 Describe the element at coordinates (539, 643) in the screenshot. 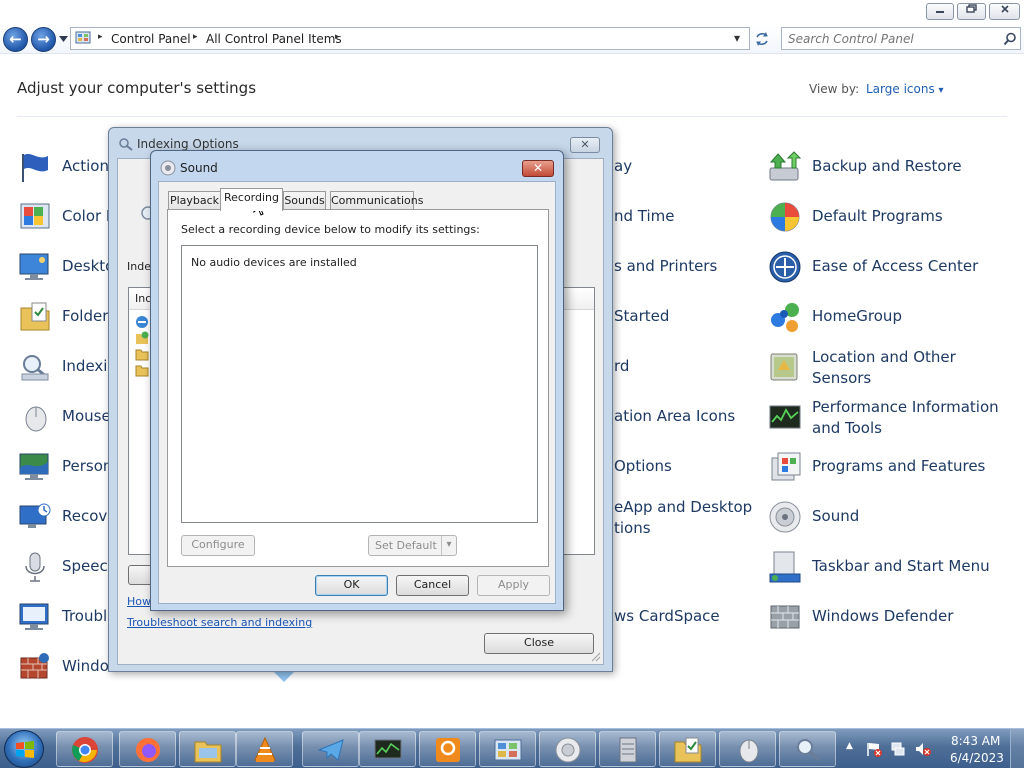

I see `indexing-close-dialog-button: Close` at that location.